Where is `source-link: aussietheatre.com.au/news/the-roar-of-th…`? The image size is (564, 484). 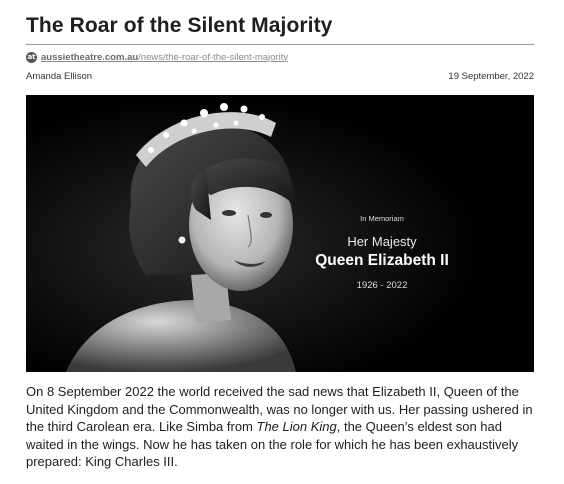
source-link: aussietheatre.com.au/news/the-roar-of-th… is located at coordinates (164, 57).